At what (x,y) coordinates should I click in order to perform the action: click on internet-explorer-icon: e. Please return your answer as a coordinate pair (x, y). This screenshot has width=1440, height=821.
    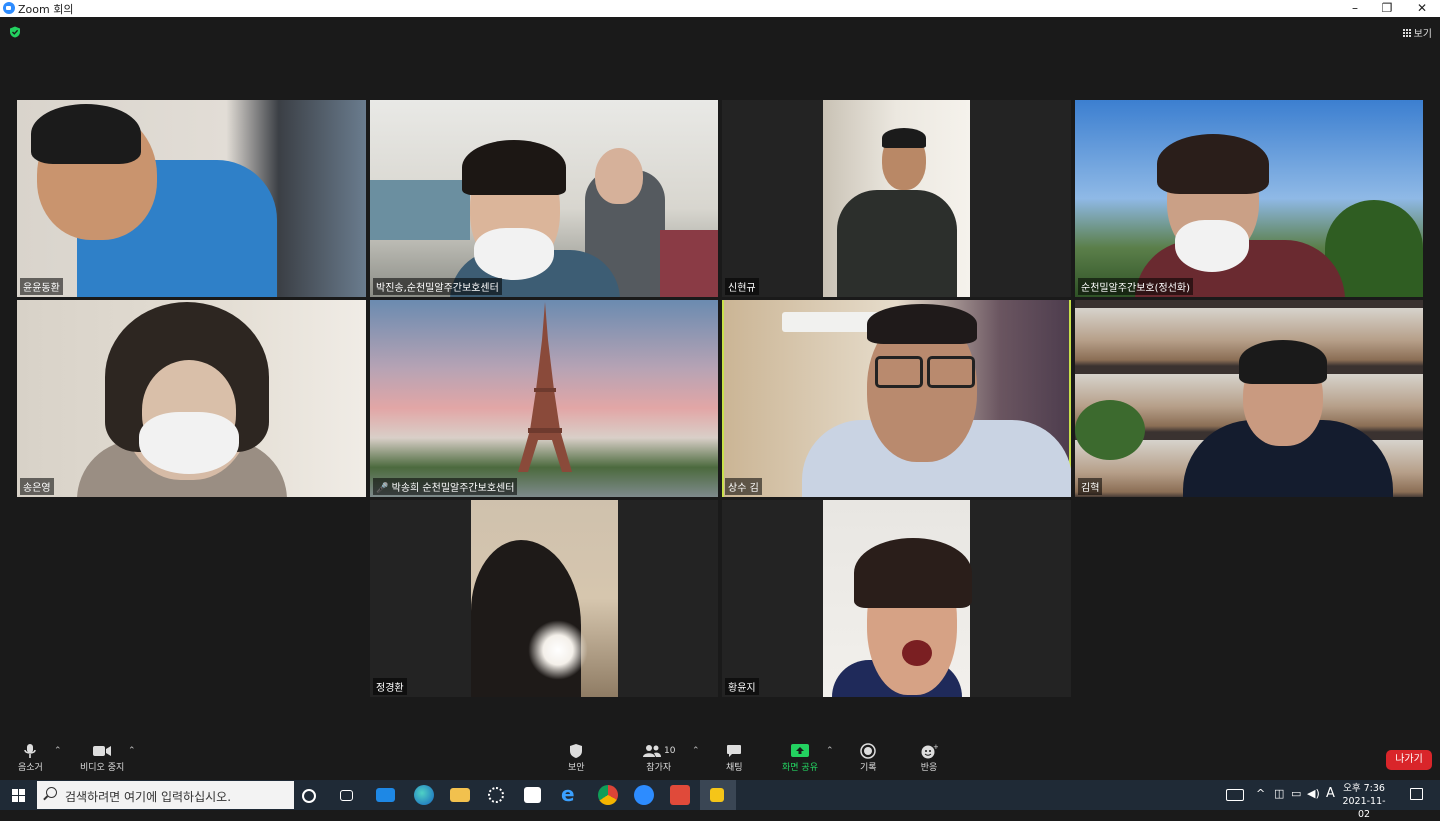
    Looking at the image, I should click on (571, 794).